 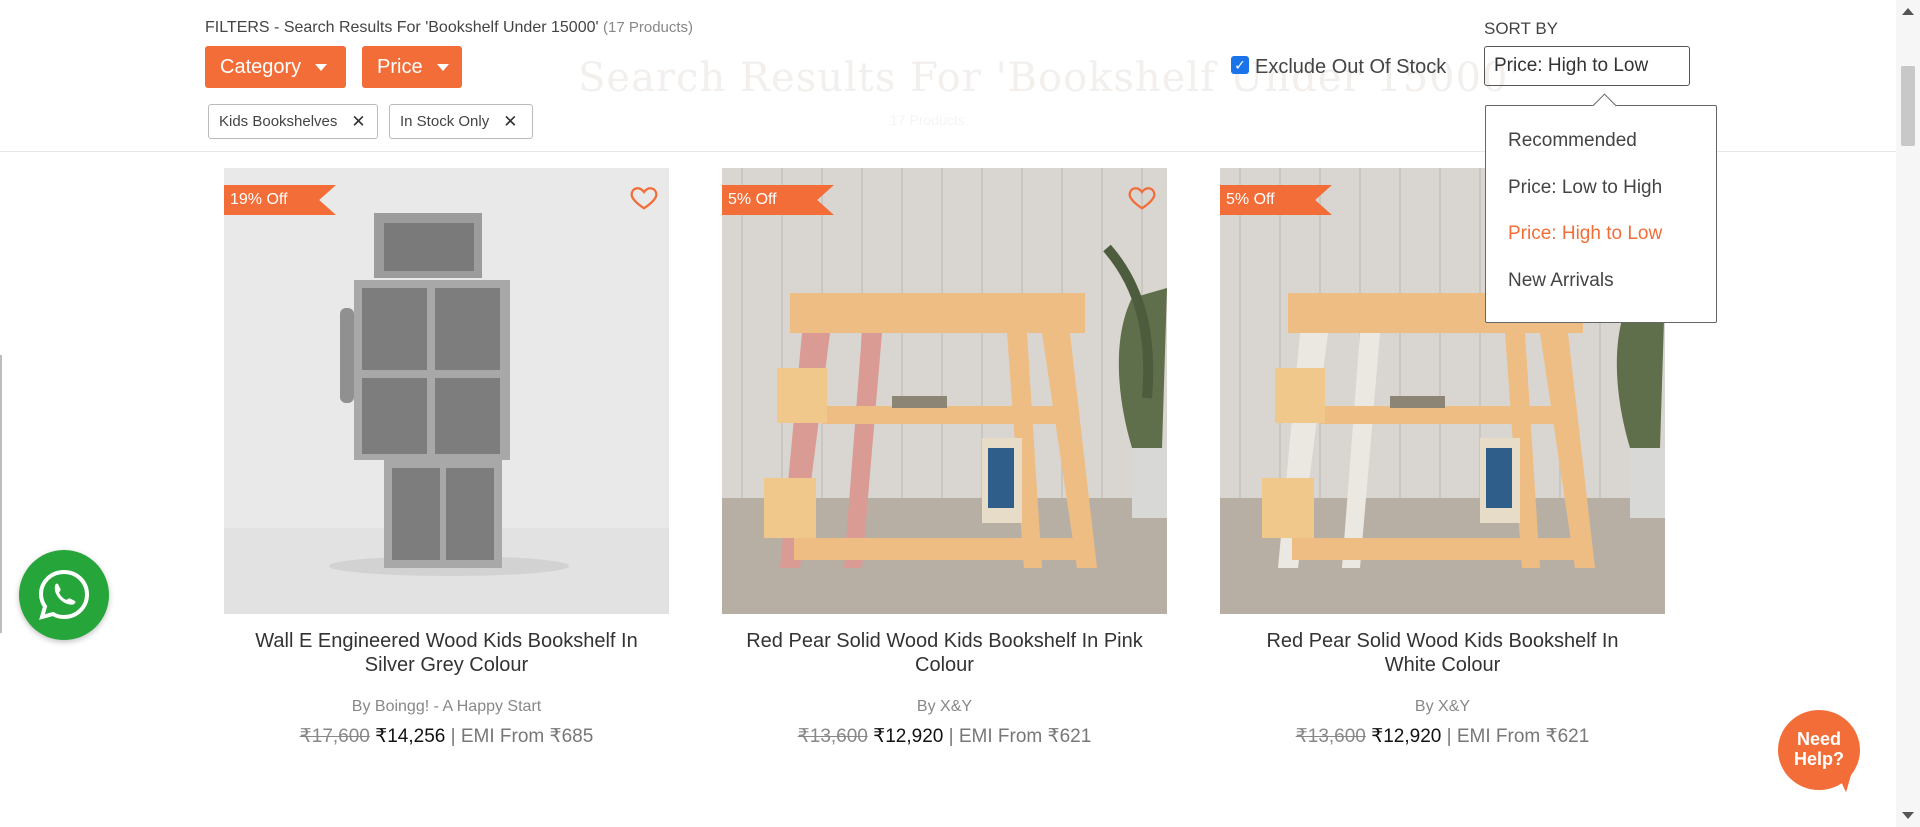 I want to click on product-brand: By Boingg! - A Happy Start, so click(x=446, y=707).